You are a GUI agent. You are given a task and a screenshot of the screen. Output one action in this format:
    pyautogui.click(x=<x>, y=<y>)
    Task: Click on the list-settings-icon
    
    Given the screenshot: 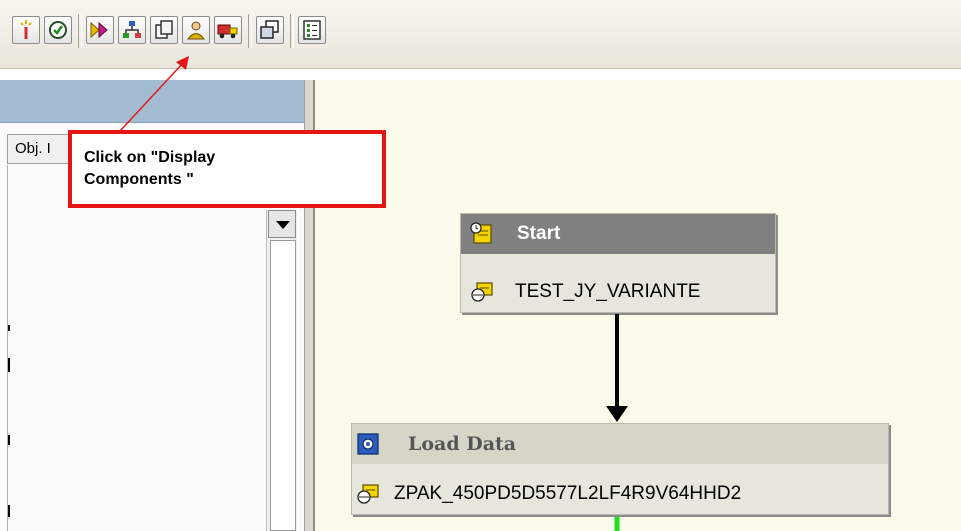 What is the action you would take?
    pyautogui.click(x=312, y=30)
    